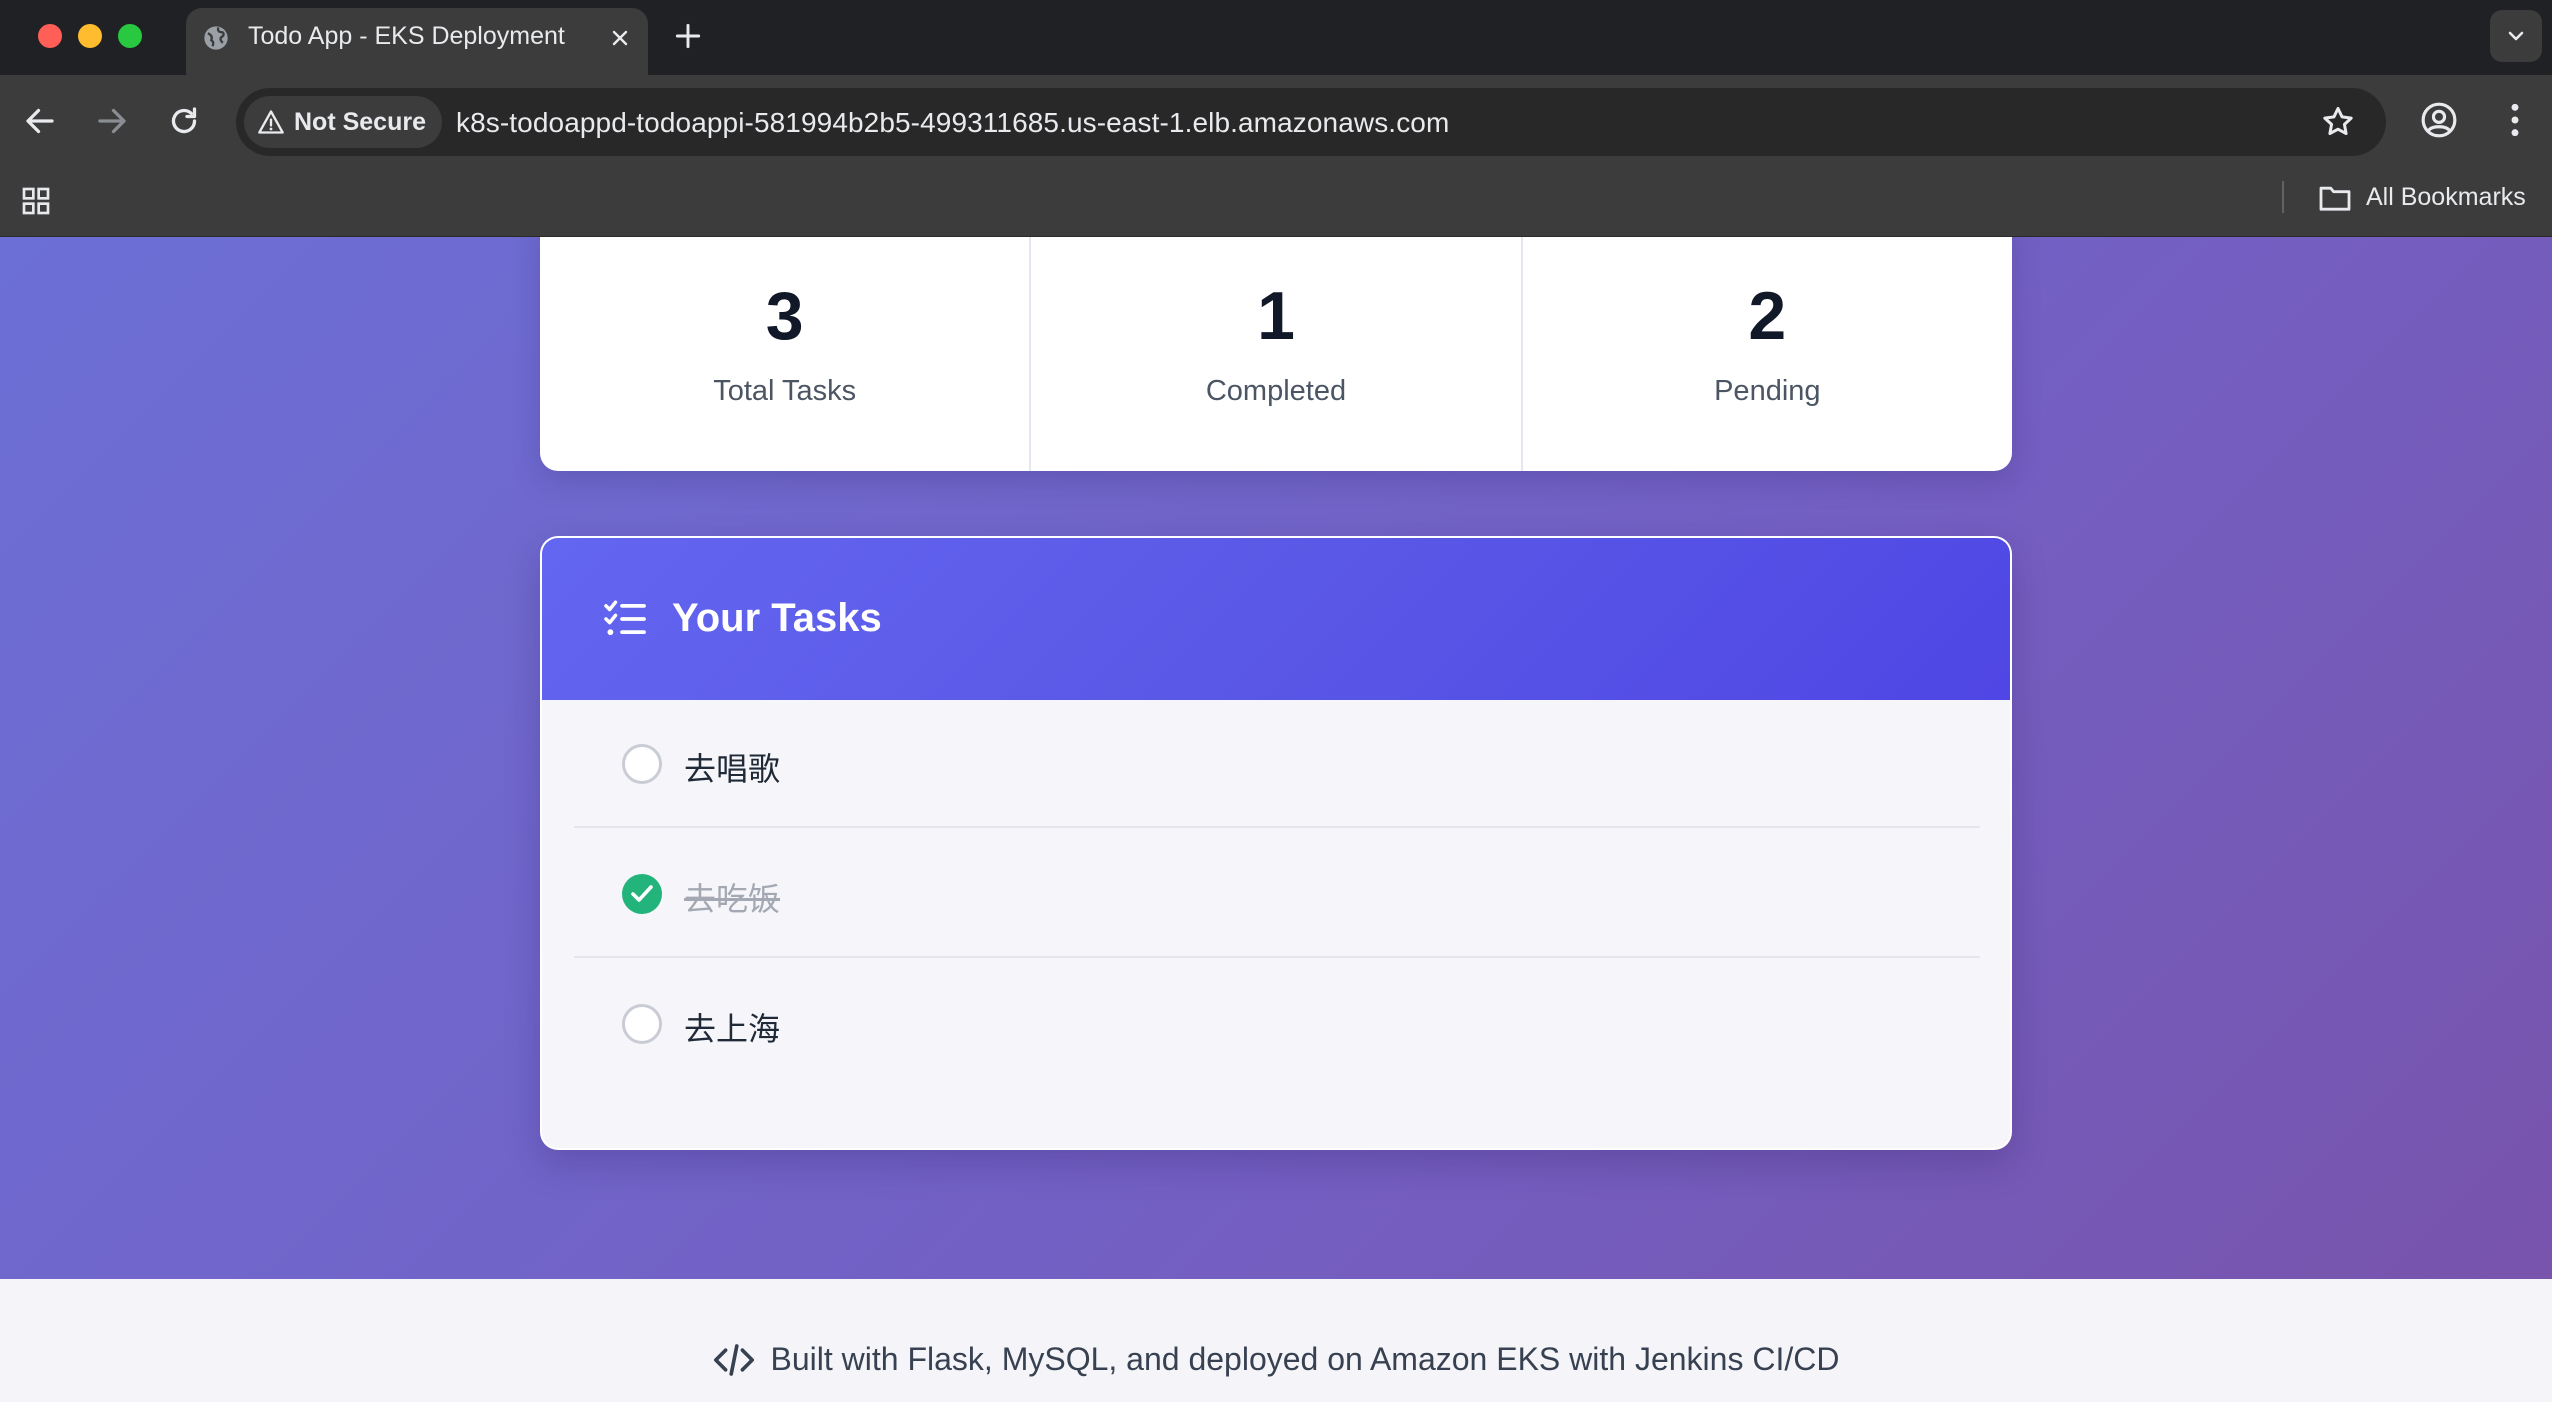  I want to click on task-text: 去上海, so click(732, 1029).